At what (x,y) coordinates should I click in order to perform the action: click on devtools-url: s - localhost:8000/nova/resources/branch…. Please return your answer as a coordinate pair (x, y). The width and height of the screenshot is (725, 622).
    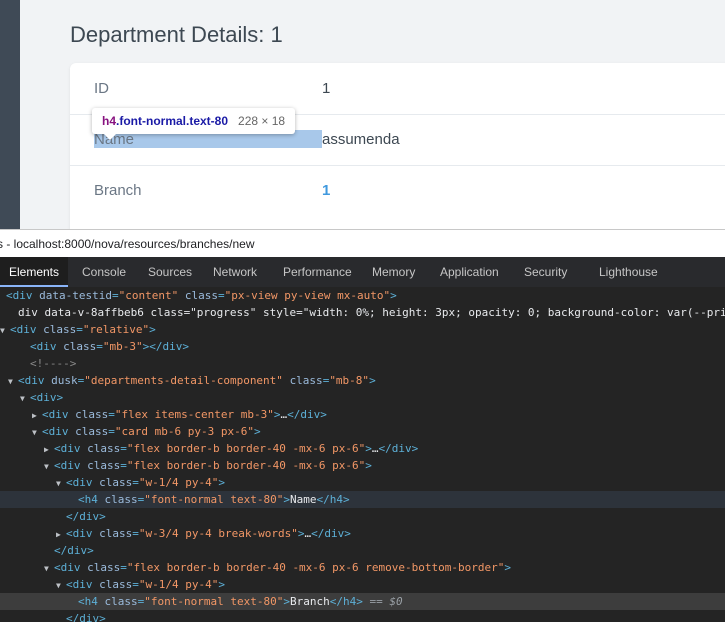
    Looking at the image, I should click on (127, 244).